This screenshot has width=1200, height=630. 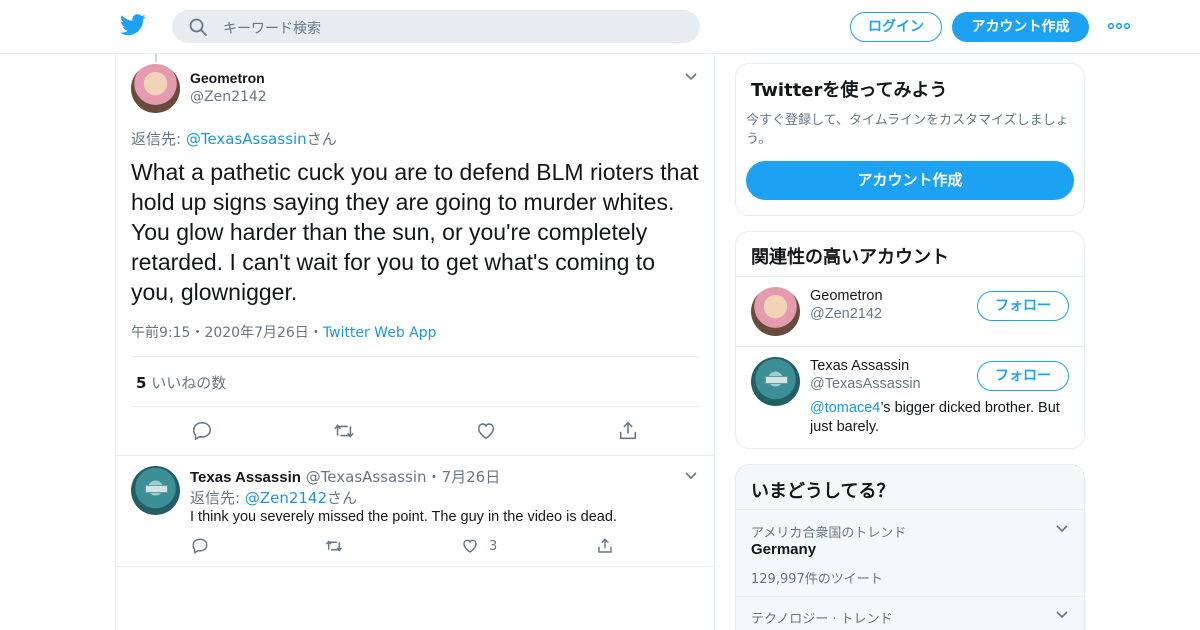 What do you see at coordinates (829, 533) in the screenshot?
I see `trend-context: アメリカ合衆国のトレンド` at bounding box center [829, 533].